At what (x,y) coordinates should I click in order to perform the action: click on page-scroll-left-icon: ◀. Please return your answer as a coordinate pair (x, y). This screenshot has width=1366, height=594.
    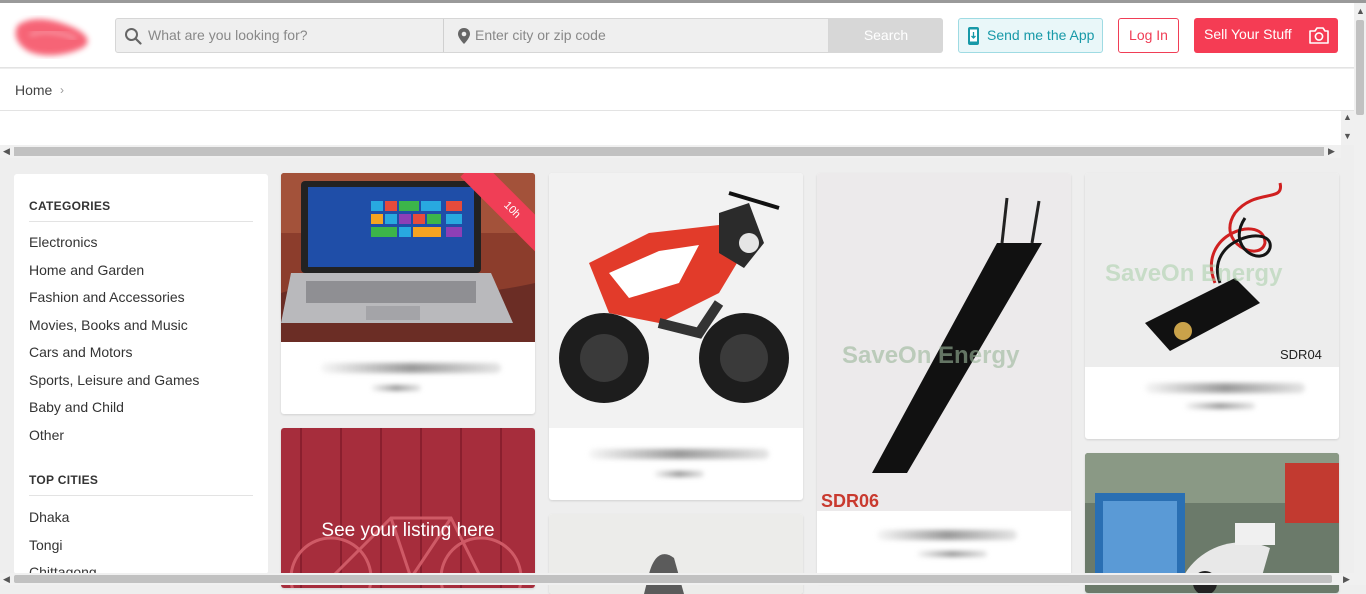
    Looking at the image, I should click on (6, 579).